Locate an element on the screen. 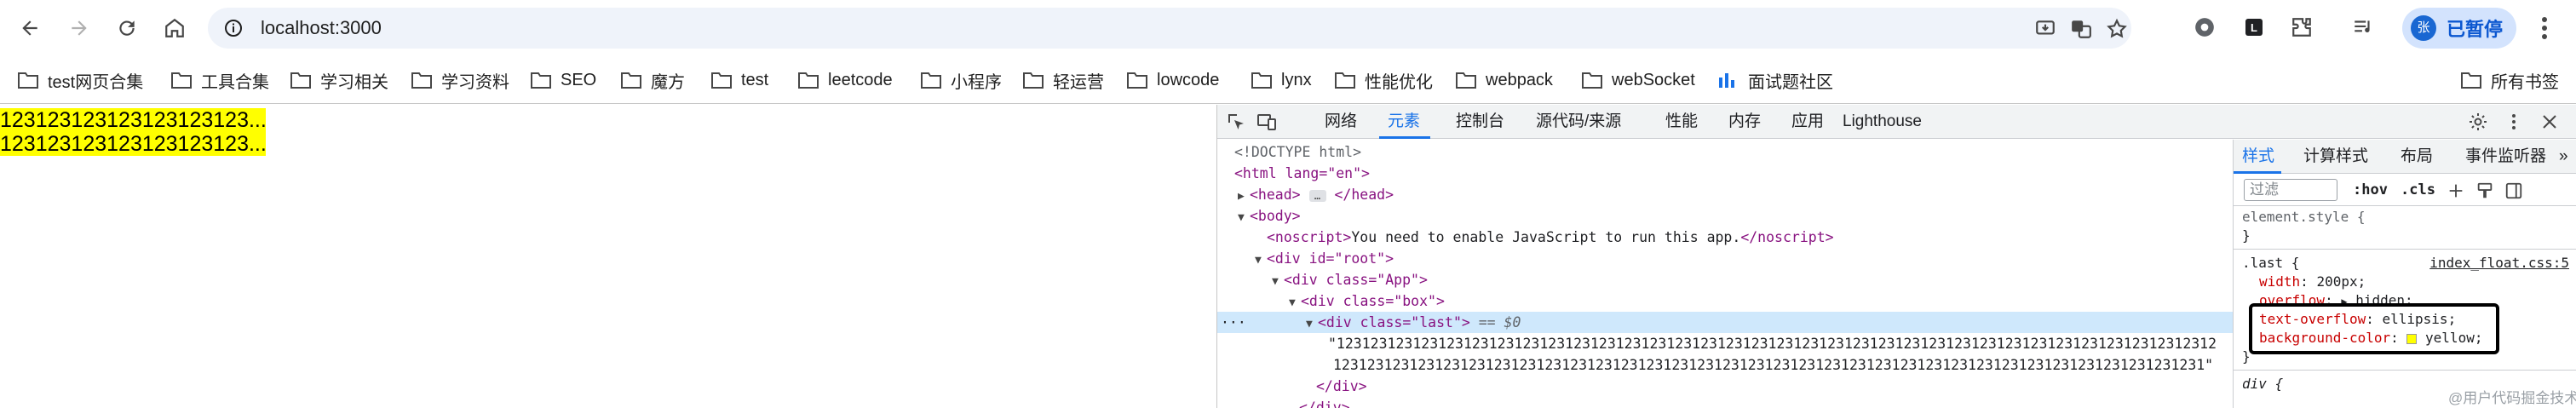 The width and height of the screenshot is (2576, 408). url-text: localhost:3000 is located at coordinates (322, 28).